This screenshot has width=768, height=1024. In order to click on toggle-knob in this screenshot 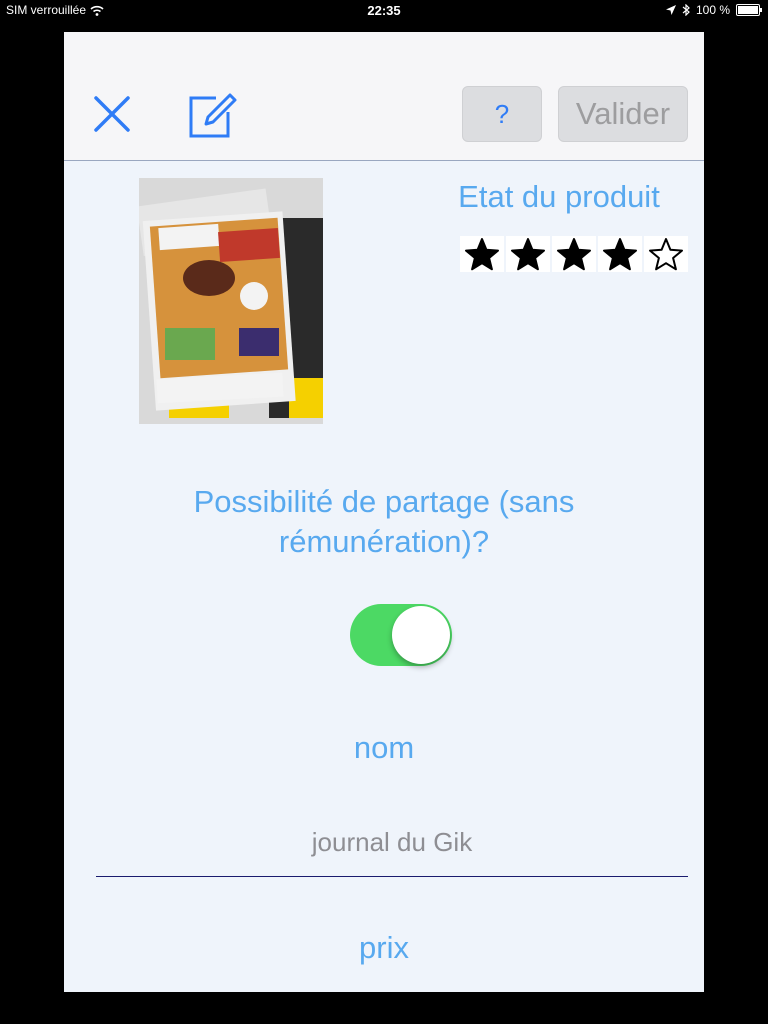, I will do `click(421, 635)`.